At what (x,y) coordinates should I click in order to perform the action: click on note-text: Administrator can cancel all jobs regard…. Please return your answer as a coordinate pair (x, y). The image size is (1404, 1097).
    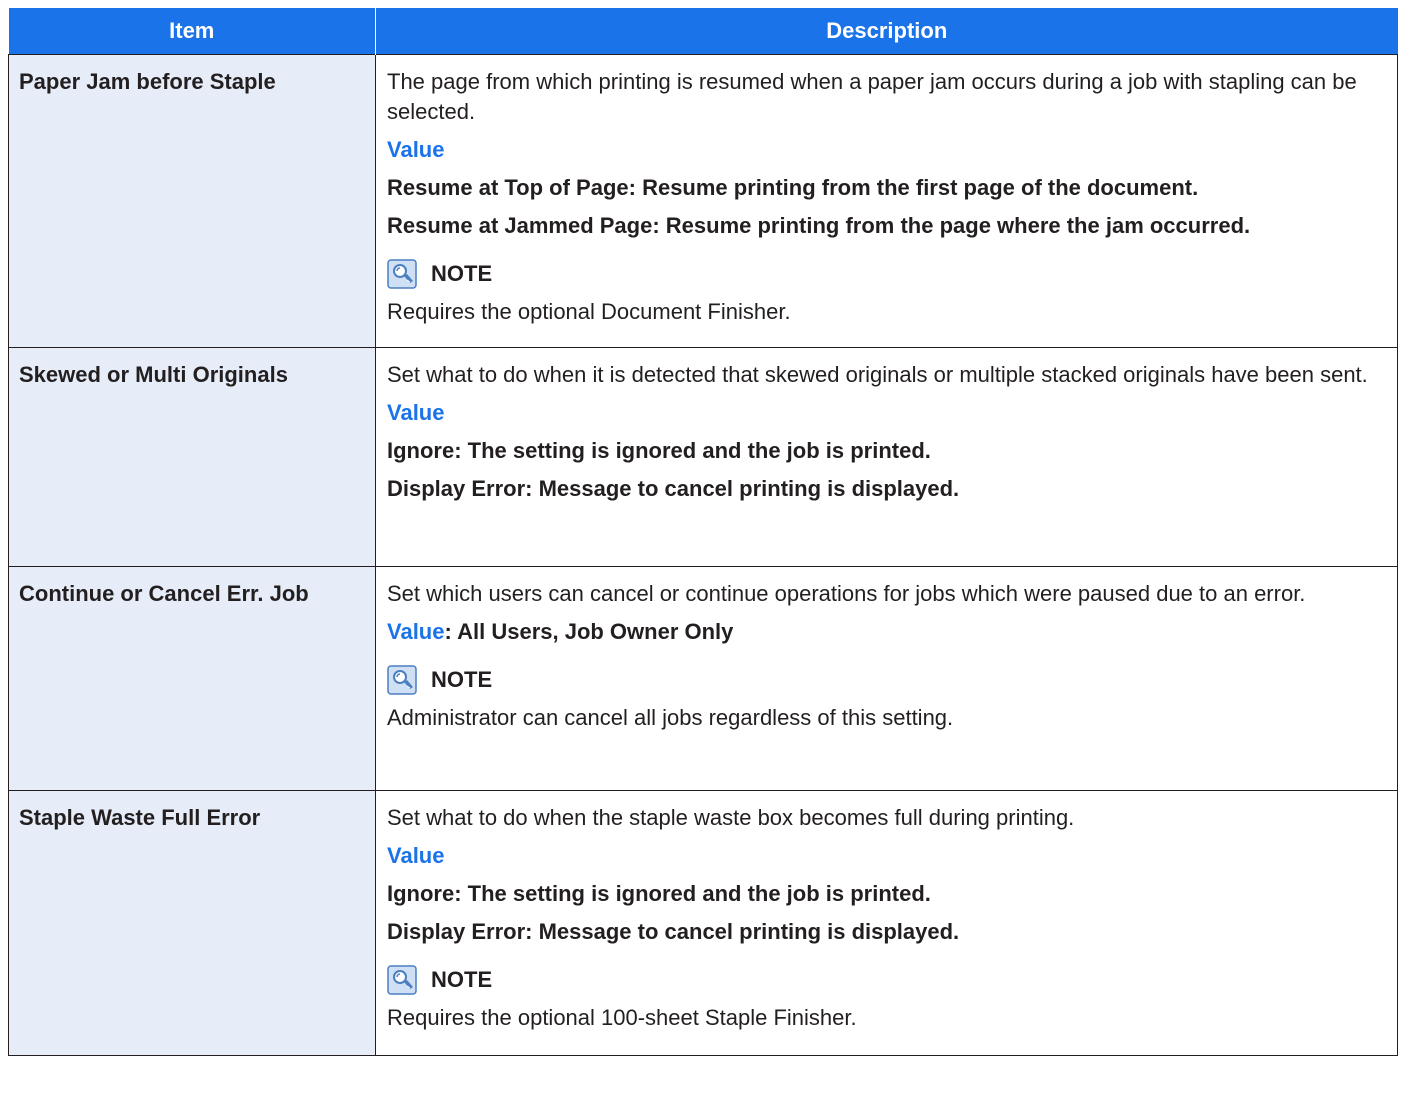
    Looking at the image, I should click on (670, 717).